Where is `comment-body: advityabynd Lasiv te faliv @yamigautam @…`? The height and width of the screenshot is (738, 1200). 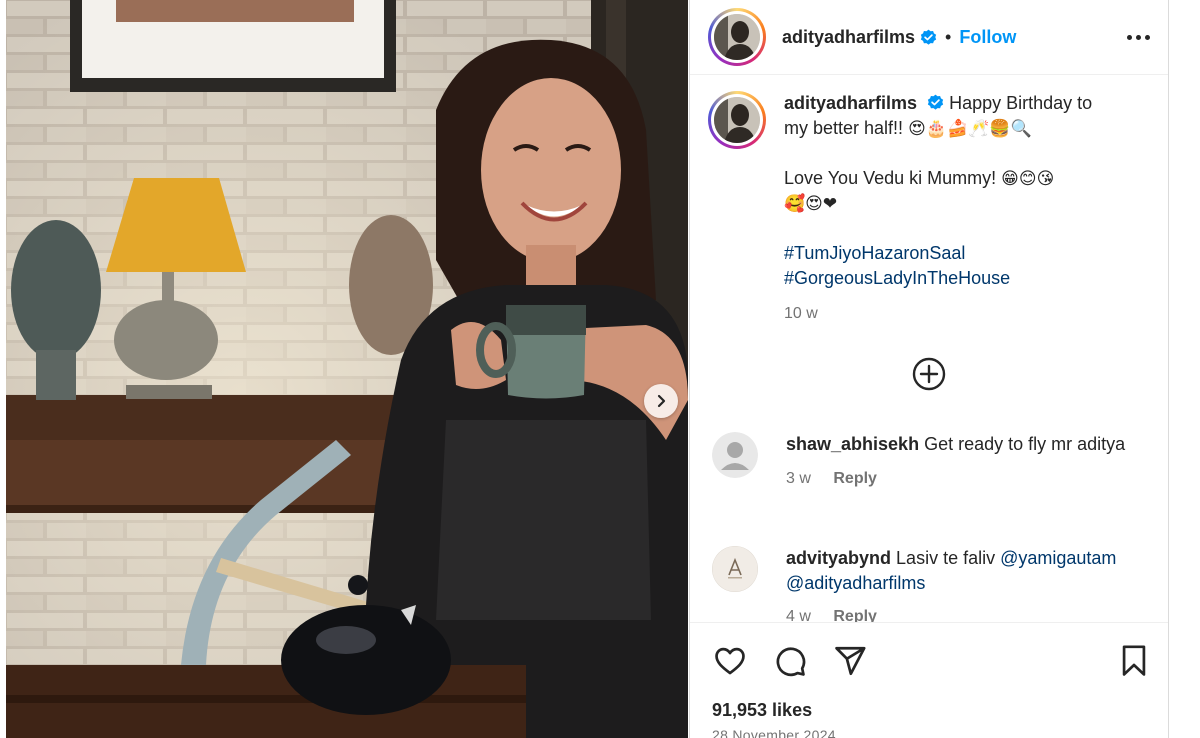
comment-body: advityabynd Lasiv te faliv @yamigautam @… is located at coordinates (966, 588).